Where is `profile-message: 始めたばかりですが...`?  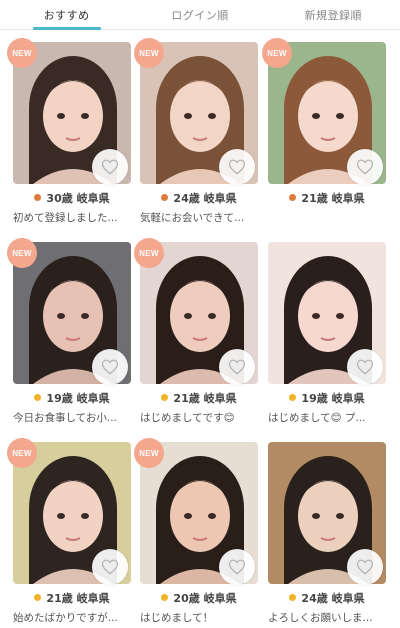 profile-message: 始めたばかりですが... is located at coordinates (65, 618).